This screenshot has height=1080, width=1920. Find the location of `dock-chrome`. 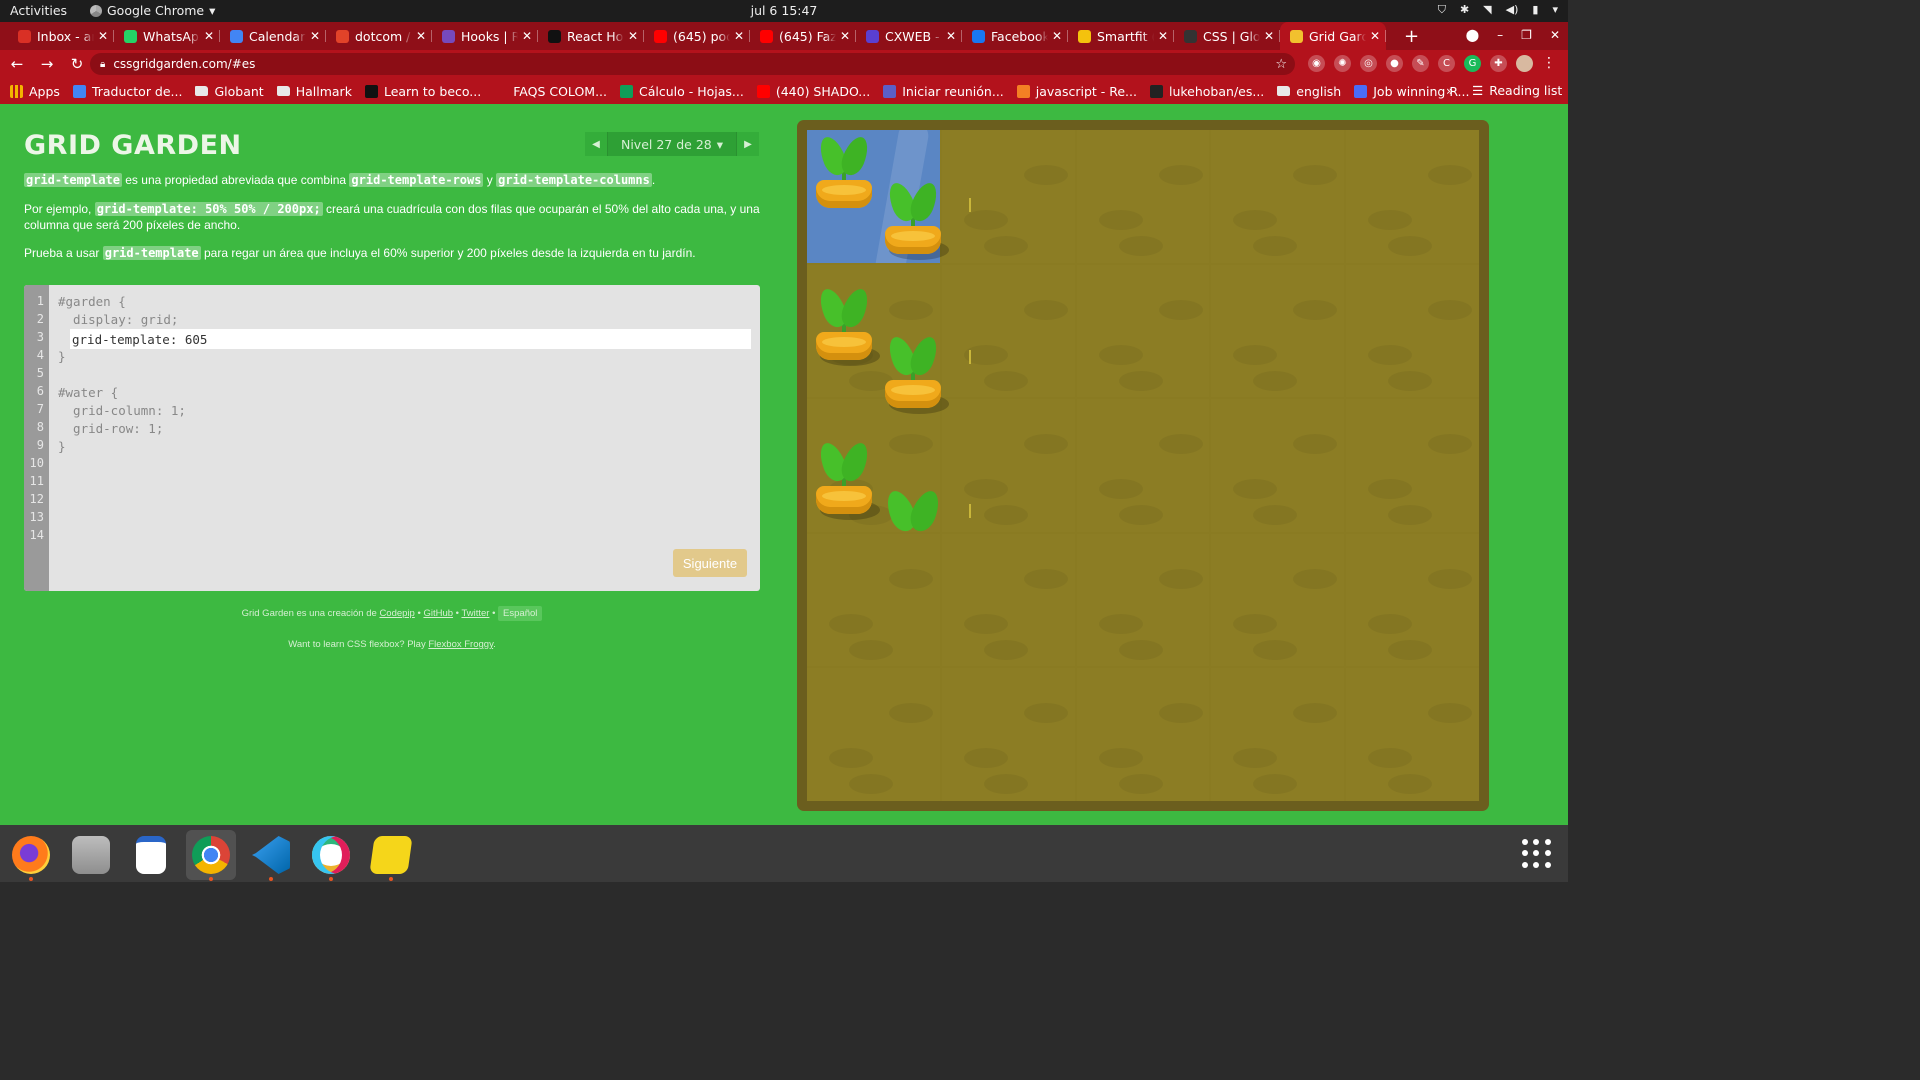

dock-chrome is located at coordinates (211, 855).